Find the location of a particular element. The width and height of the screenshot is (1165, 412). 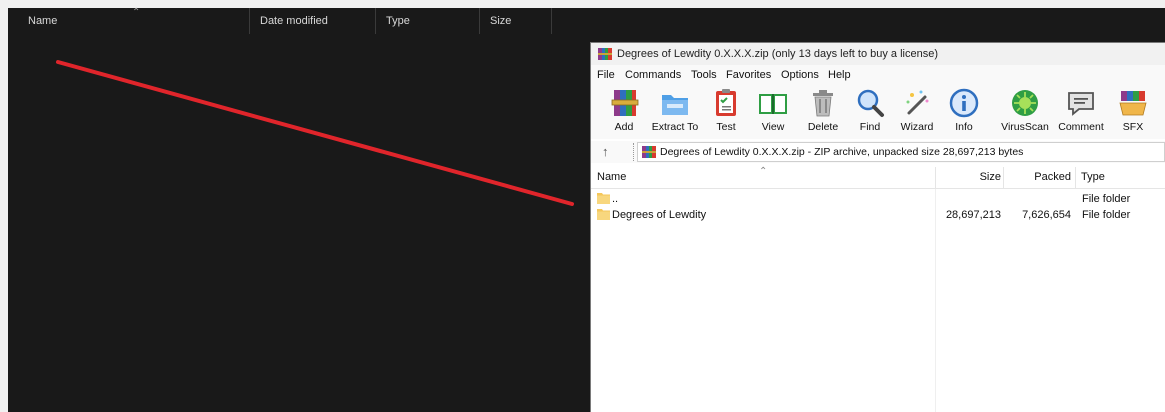

column-size: Size is located at coordinates (970, 177).